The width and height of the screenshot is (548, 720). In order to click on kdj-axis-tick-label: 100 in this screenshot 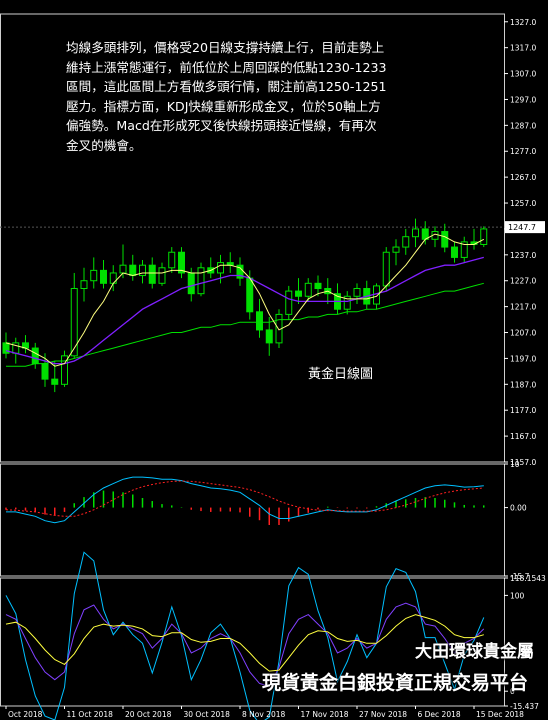, I will do `click(517, 595)`.